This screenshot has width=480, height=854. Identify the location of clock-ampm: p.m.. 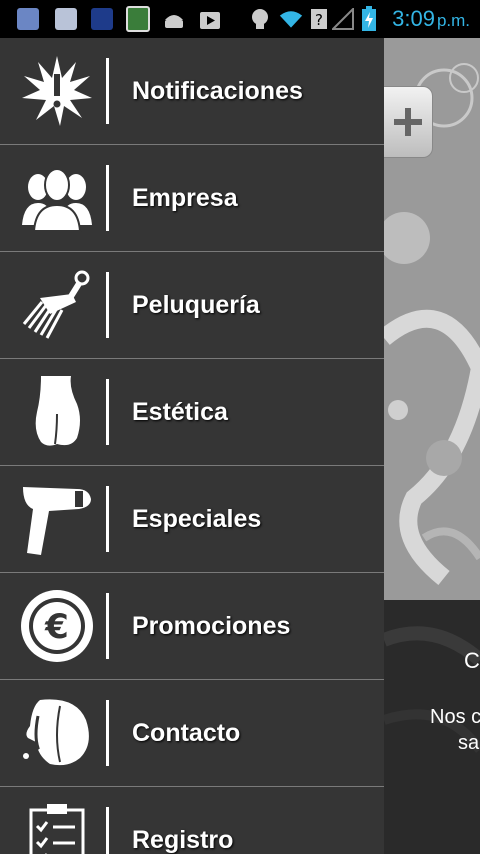
(453, 20).